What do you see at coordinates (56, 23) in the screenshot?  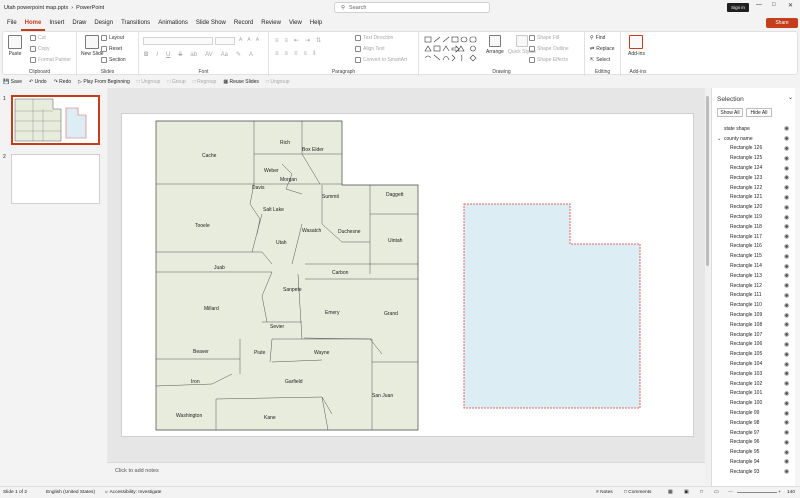 I see `tab-insert: Insert` at bounding box center [56, 23].